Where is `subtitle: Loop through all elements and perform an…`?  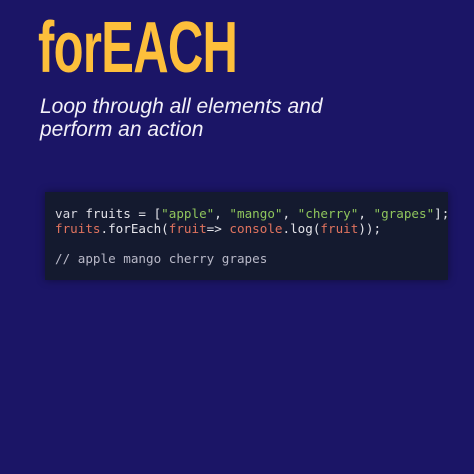 subtitle: Loop through all elements and perform an… is located at coordinates (181, 118).